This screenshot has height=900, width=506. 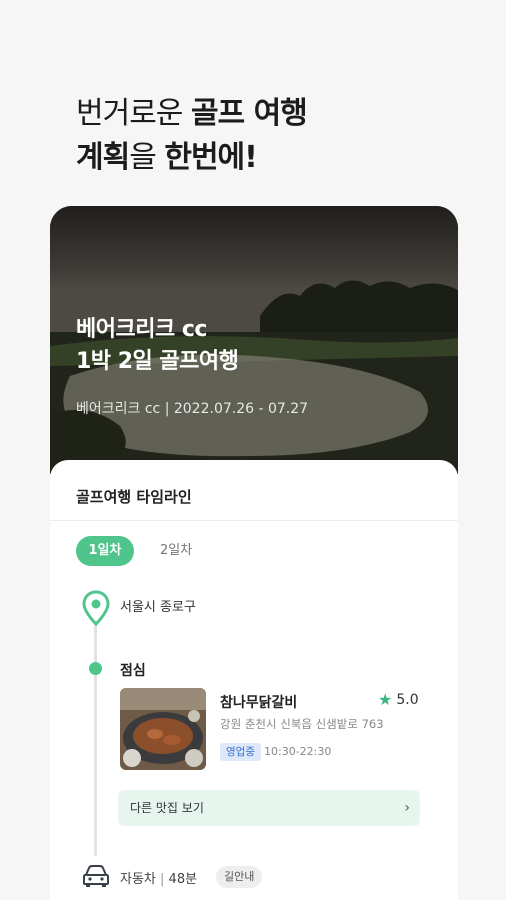 What do you see at coordinates (158, 607) in the screenshot?
I see `start-location: 서울시 종로구` at bounding box center [158, 607].